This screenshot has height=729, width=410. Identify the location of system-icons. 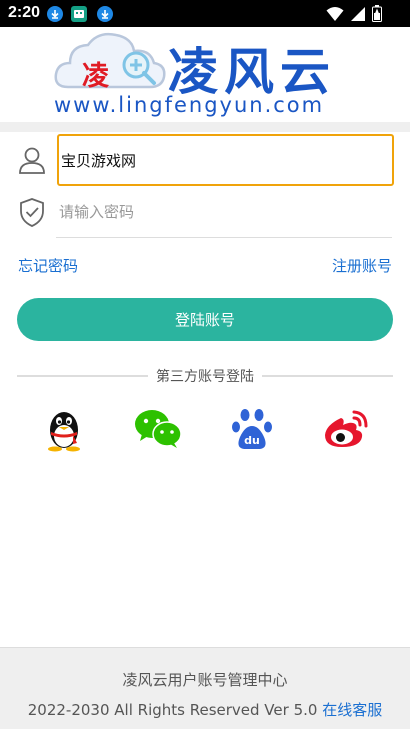
(354, 13).